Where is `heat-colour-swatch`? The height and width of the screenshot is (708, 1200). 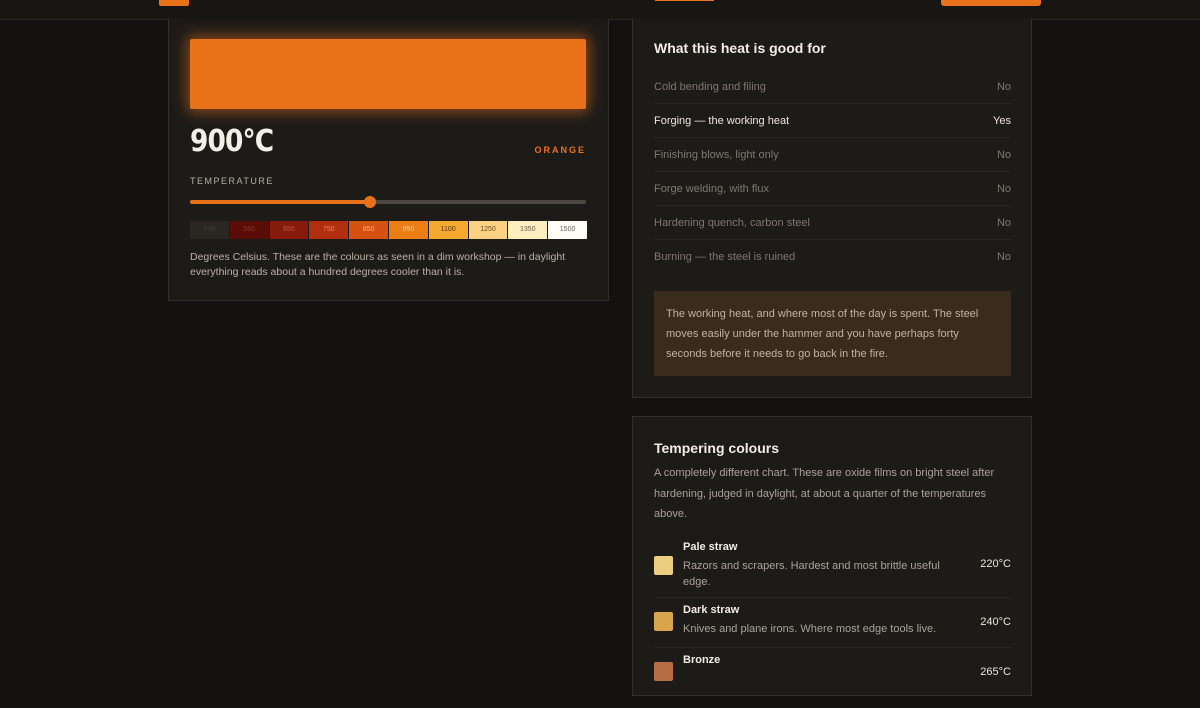
heat-colour-swatch is located at coordinates (388, 74).